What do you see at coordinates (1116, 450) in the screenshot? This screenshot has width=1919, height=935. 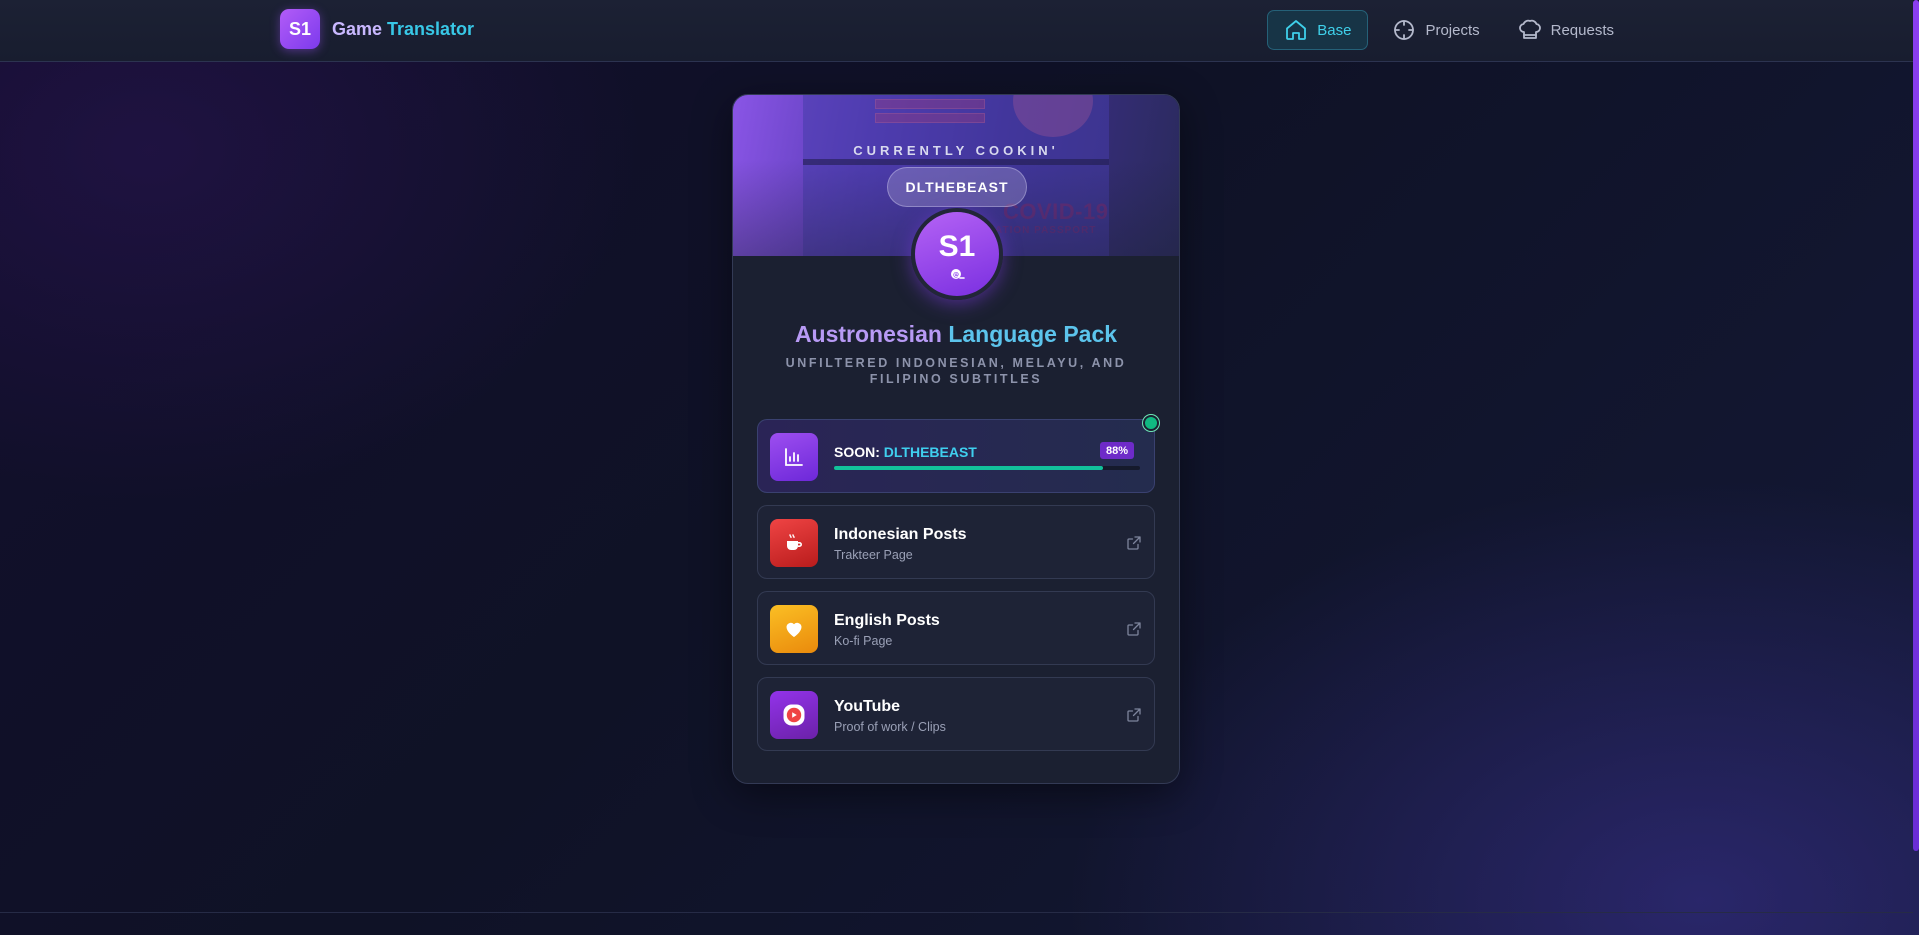 I see `progress-percent-badge: 88%` at bounding box center [1116, 450].